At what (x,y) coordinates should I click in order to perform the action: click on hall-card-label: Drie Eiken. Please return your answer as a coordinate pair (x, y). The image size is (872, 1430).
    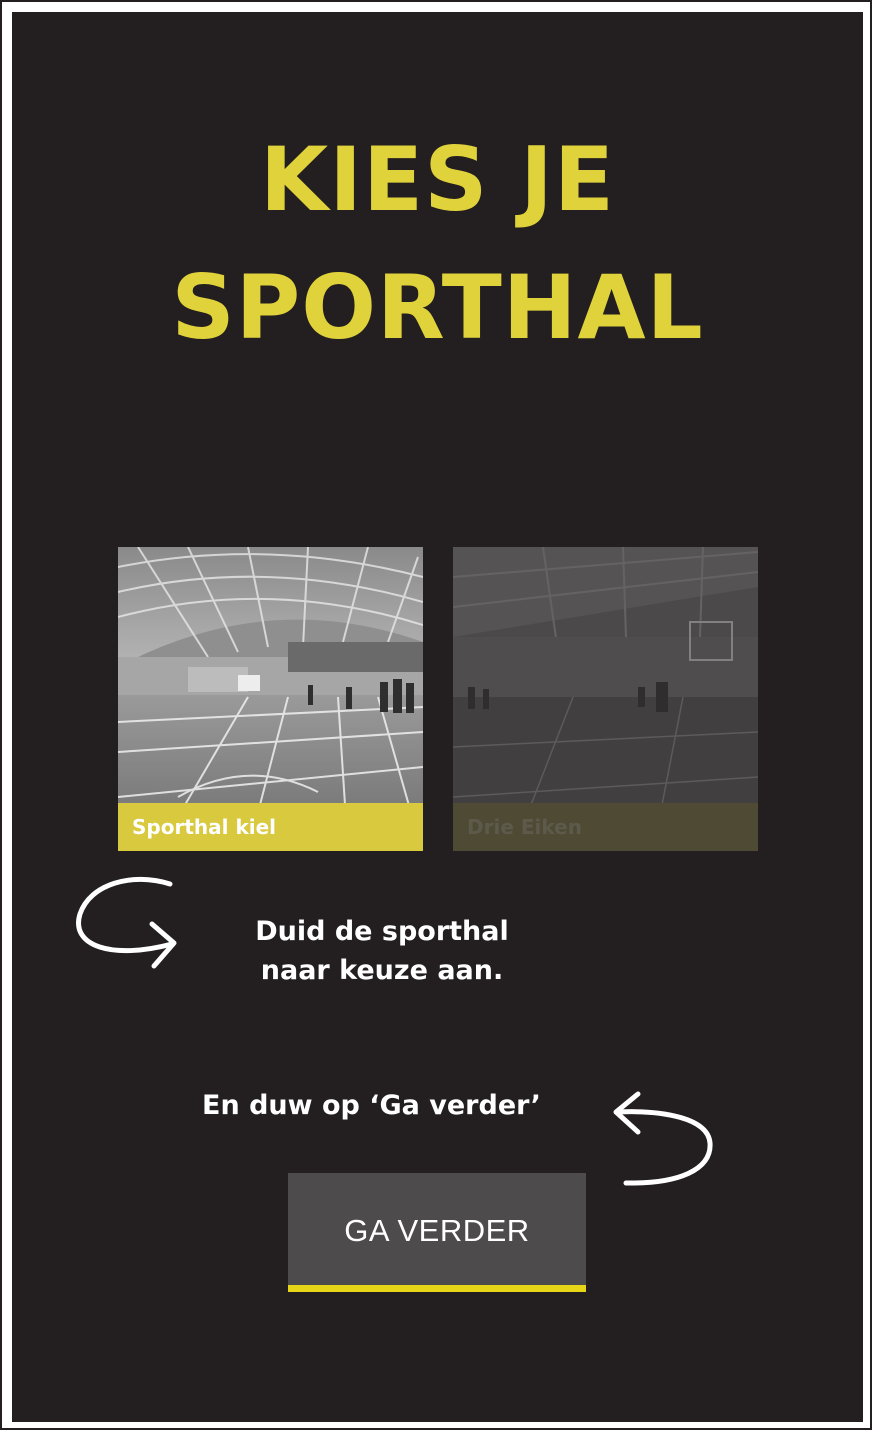
    Looking at the image, I should click on (605, 827).